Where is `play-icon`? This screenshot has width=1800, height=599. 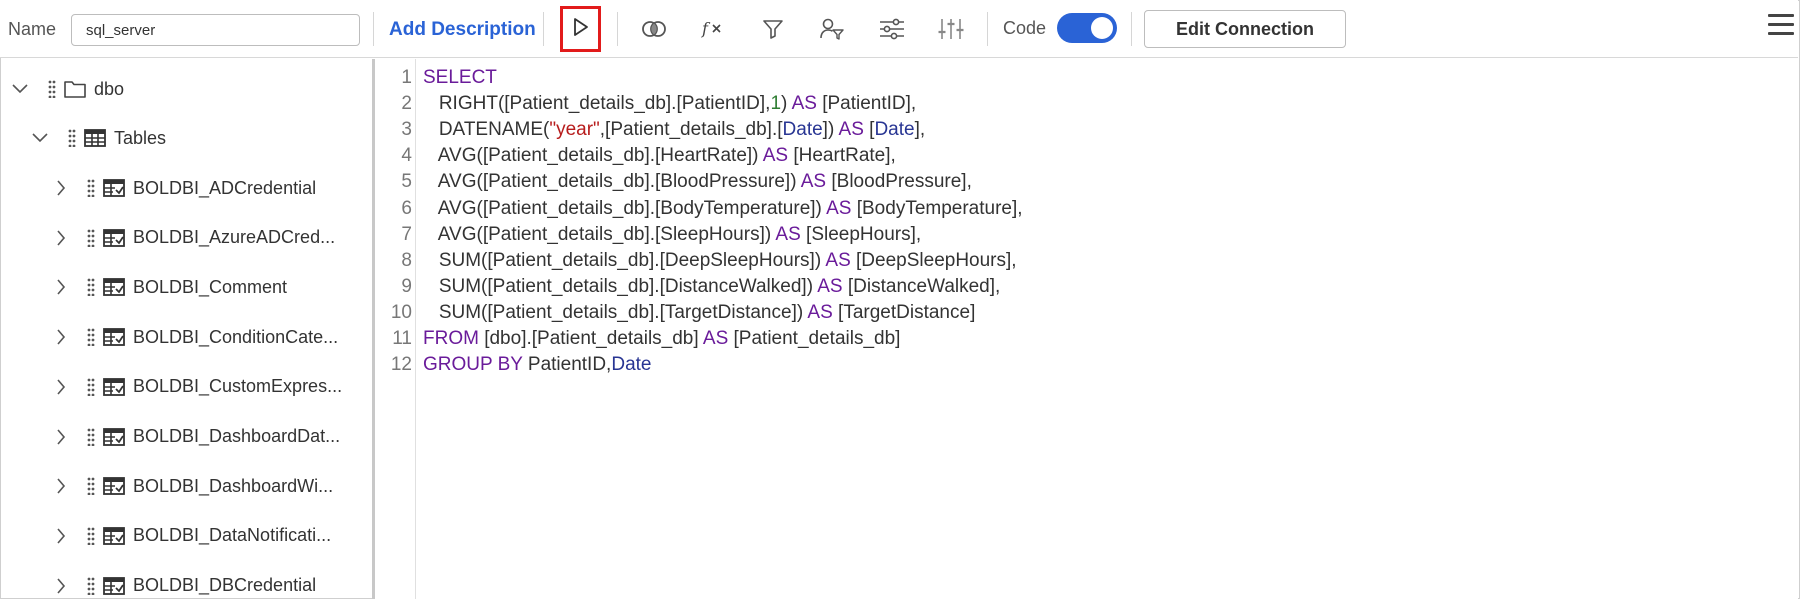
play-icon is located at coordinates (581, 29).